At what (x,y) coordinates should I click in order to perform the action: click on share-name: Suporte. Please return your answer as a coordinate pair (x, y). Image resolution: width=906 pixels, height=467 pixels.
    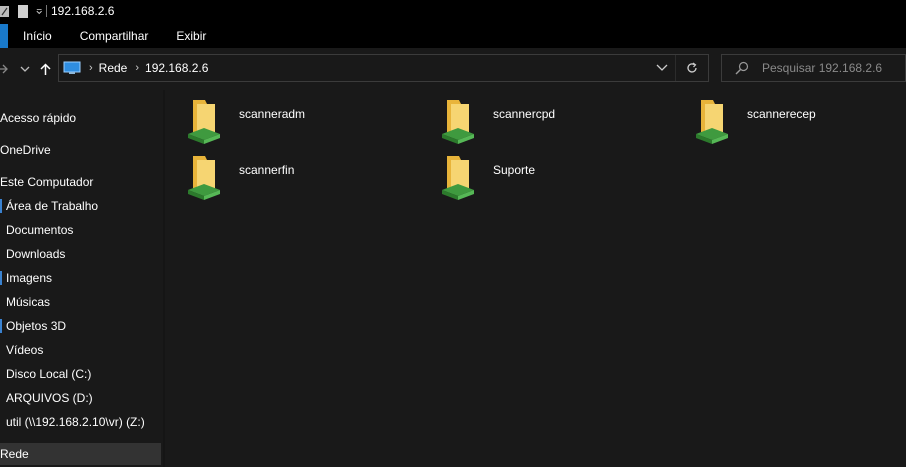
    Looking at the image, I should click on (514, 170).